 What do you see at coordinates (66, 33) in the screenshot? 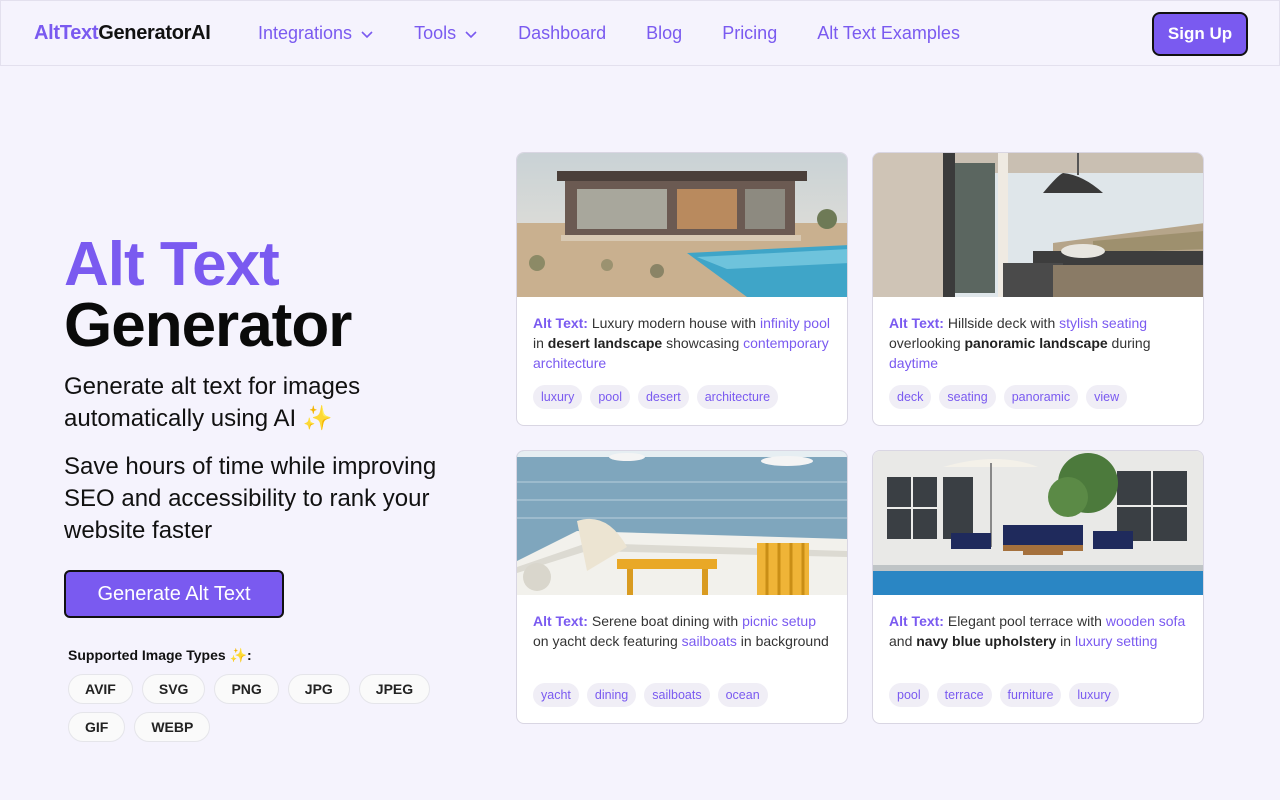
I see `logo-part-alttext: AltText` at bounding box center [66, 33].